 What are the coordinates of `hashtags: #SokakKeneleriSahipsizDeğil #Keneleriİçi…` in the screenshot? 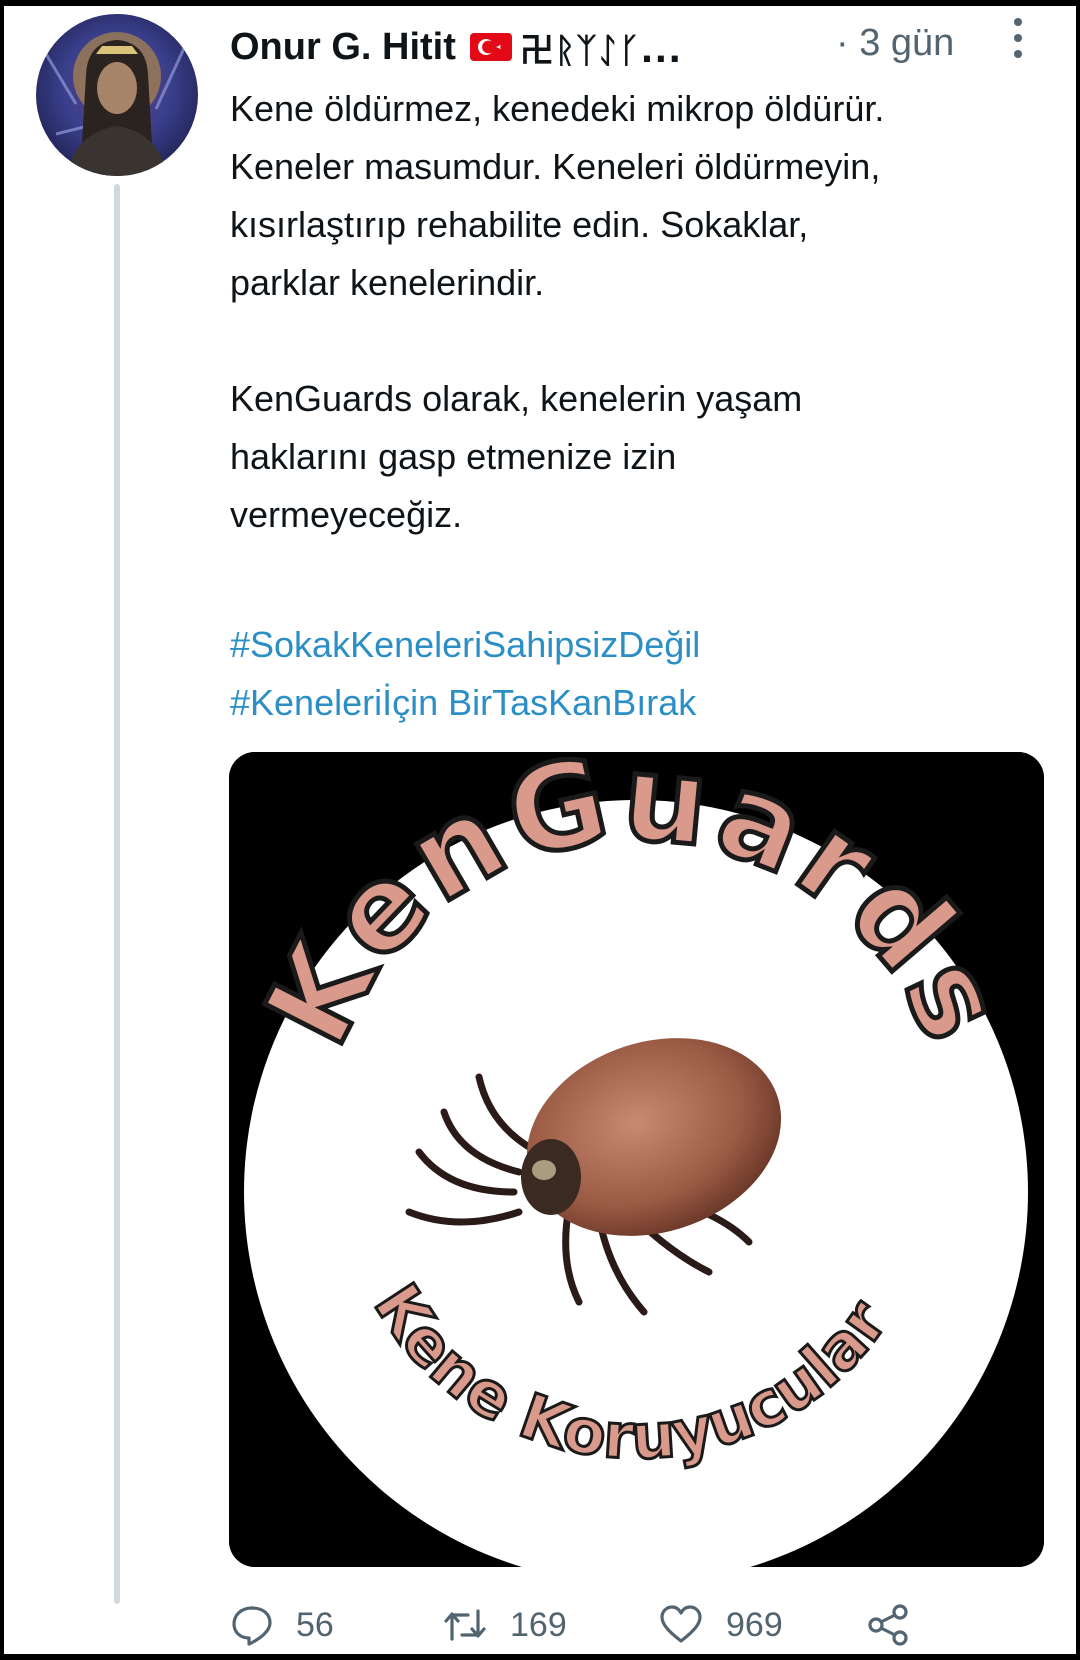 It's located at (465, 674).